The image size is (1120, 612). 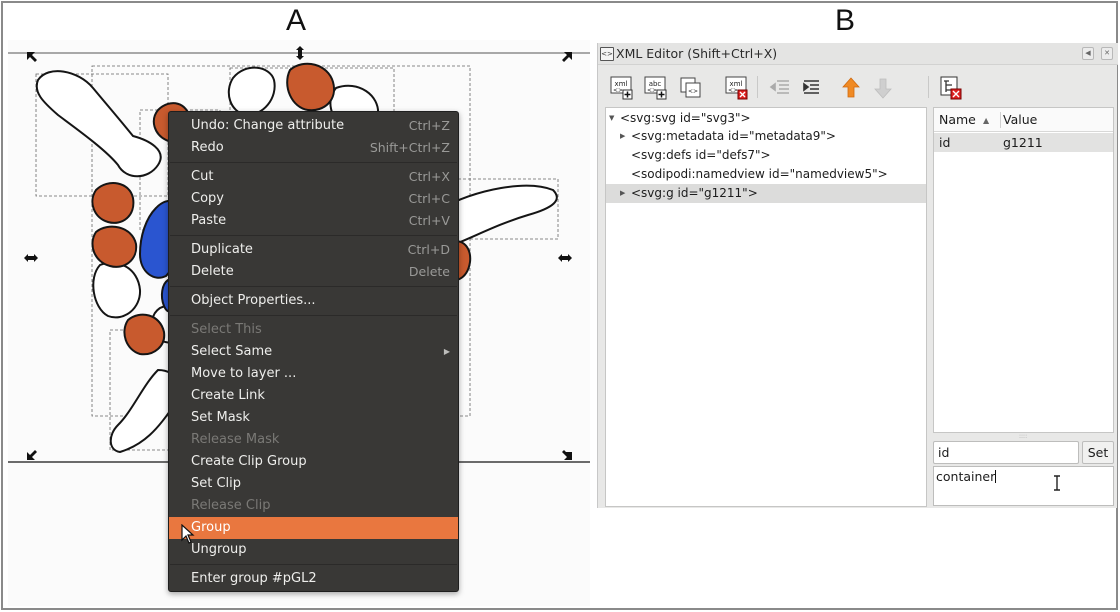 I want to click on menu-item-redo: Redo Shift+Ctrl+Z, so click(x=313, y=148).